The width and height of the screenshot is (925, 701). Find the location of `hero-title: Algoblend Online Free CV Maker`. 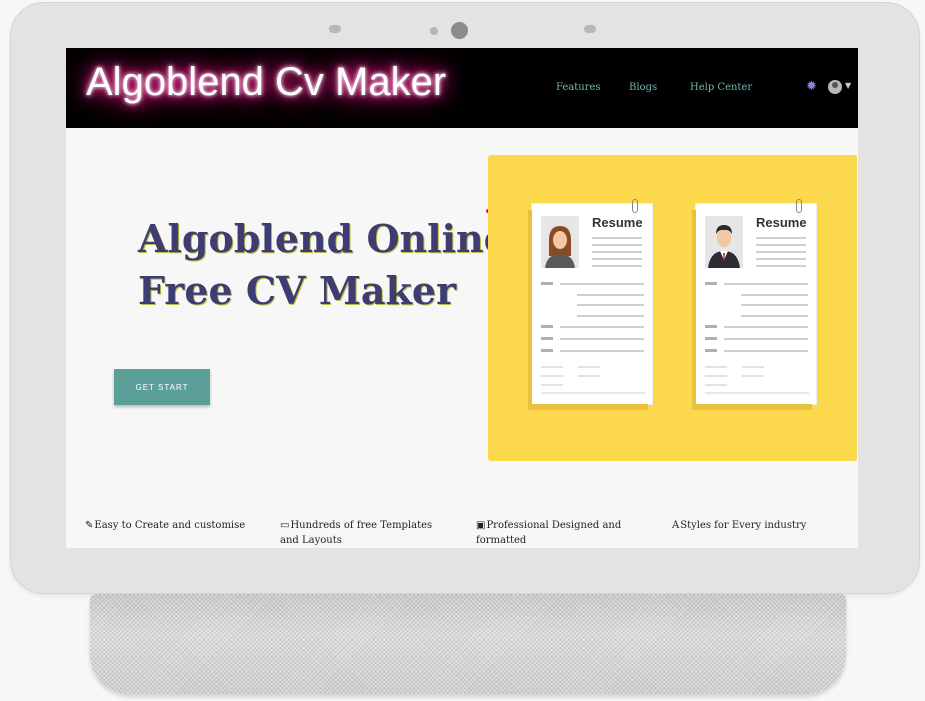

hero-title: Algoblend Online Free CV Maker is located at coordinates (323, 265).